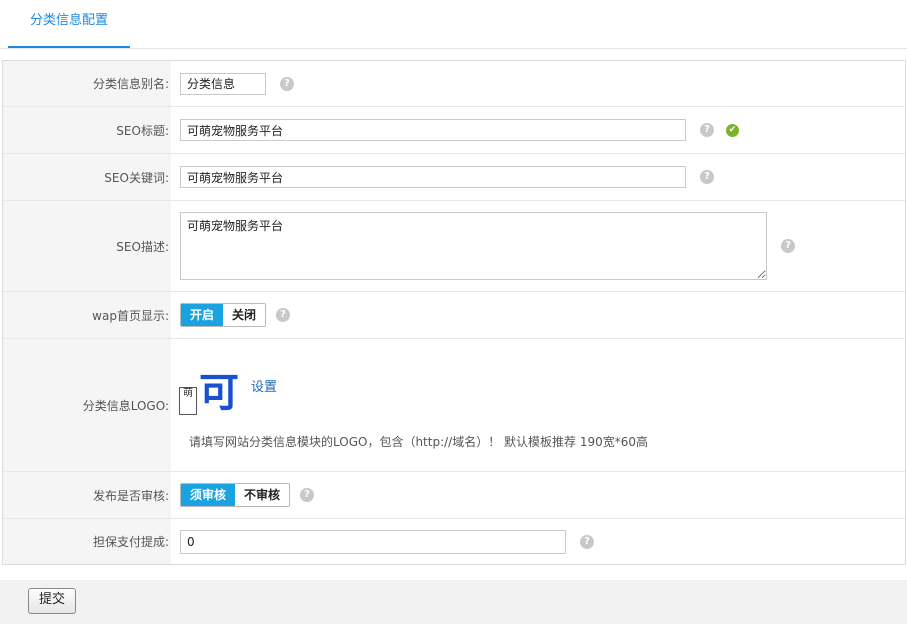 The width and height of the screenshot is (907, 624). What do you see at coordinates (732, 130) in the screenshot?
I see `check-ok-icon: ✔` at bounding box center [732, 130].